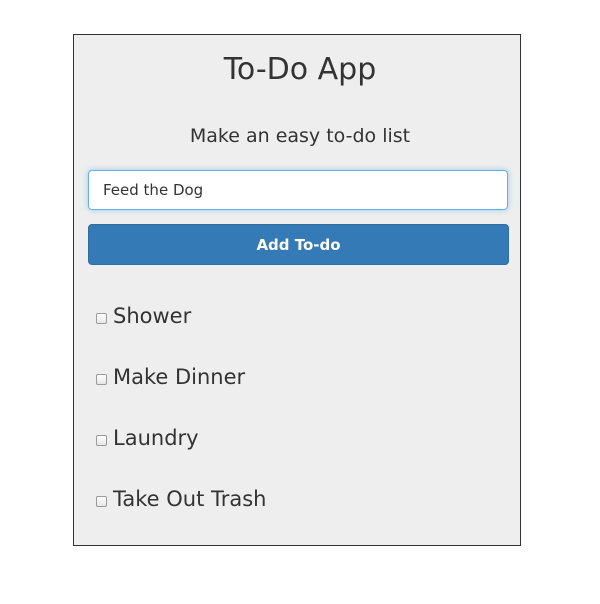 This screenshot has width=600, height=604. I want to click on todo-item: Make Dinner, so click(170, 377).